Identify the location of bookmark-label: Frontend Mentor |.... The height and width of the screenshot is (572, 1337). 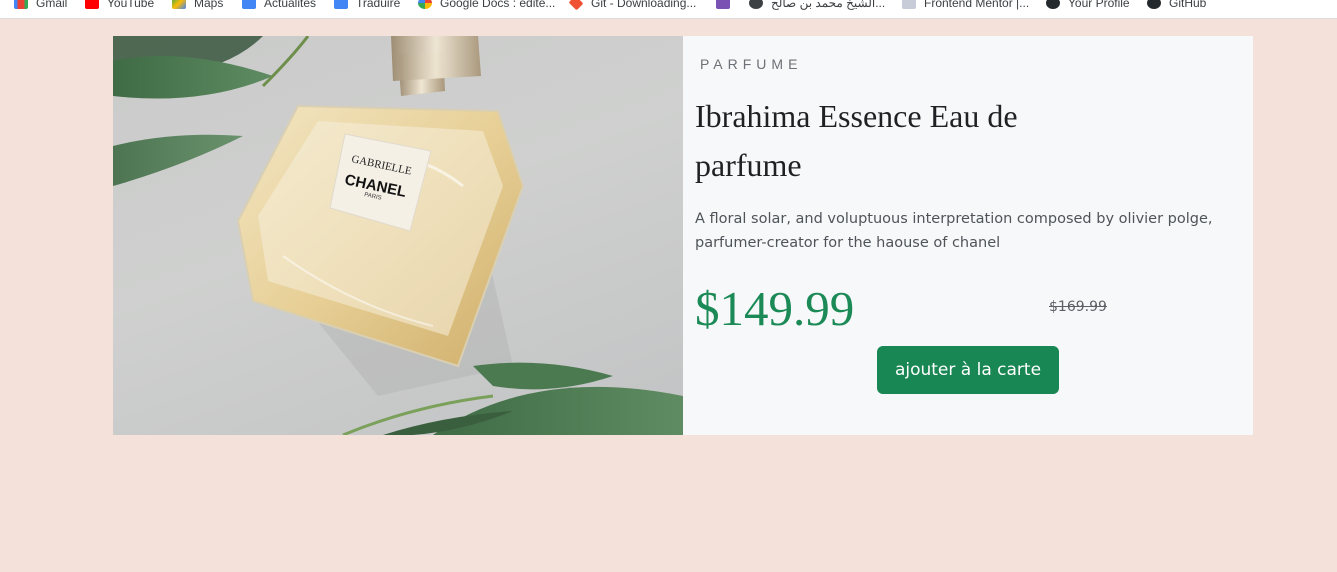
(977, 5).